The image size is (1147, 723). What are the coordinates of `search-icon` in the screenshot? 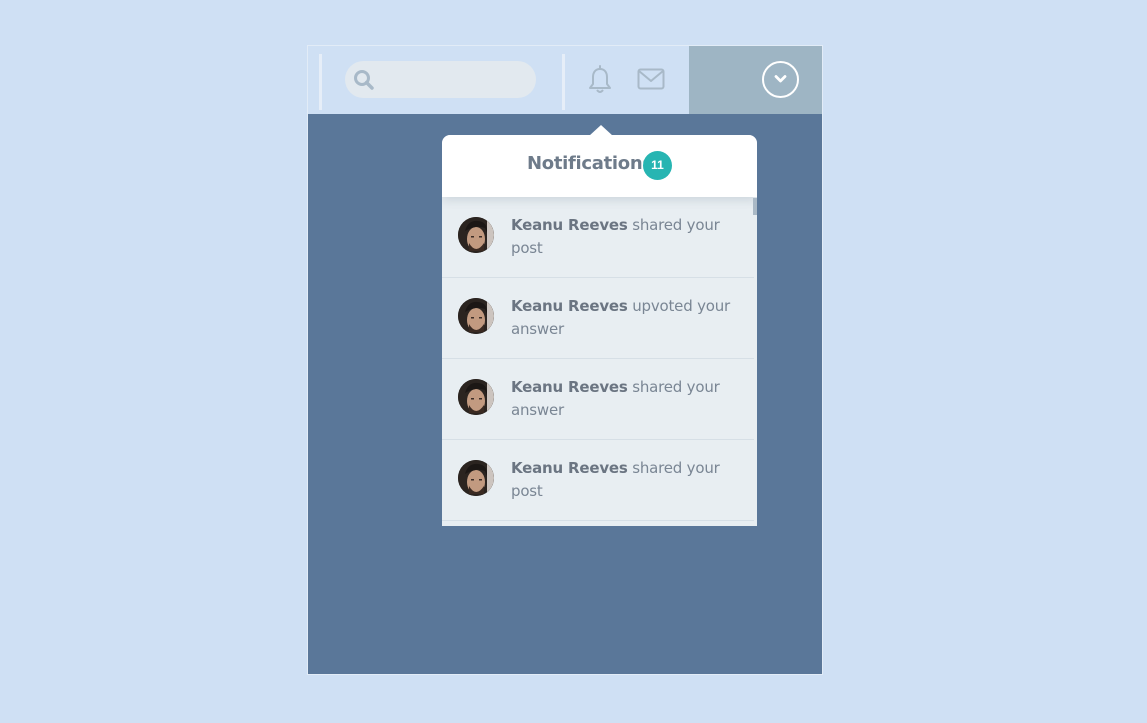 It's located at (364, 80).